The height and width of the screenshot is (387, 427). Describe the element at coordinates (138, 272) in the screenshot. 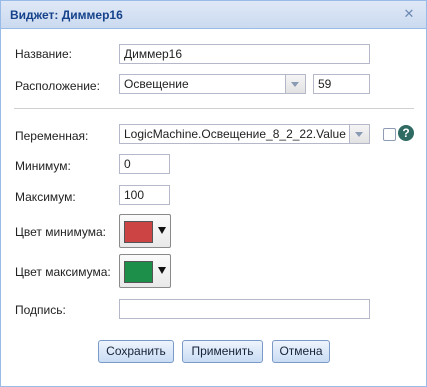

I see `max-color-swatch` at that location.